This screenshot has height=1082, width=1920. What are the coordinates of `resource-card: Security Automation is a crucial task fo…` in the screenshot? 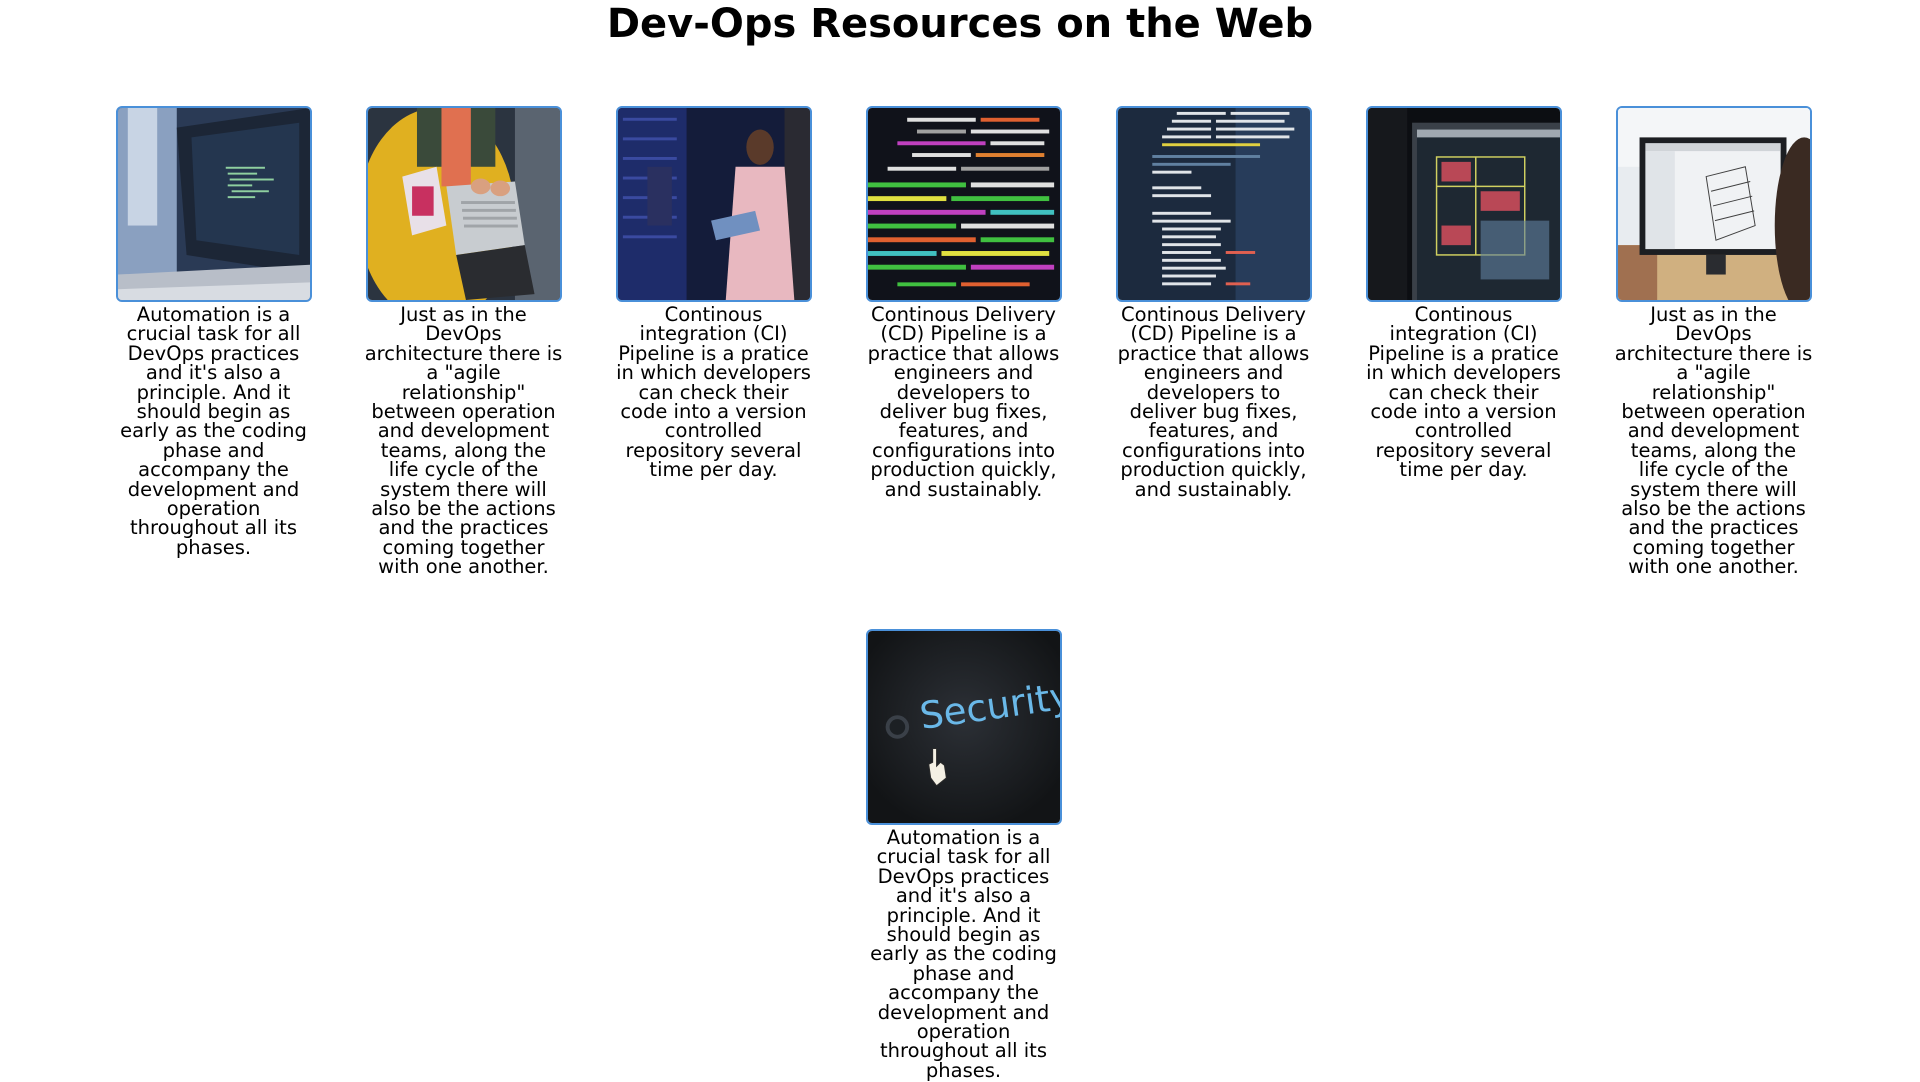 It's located at (963, 854).